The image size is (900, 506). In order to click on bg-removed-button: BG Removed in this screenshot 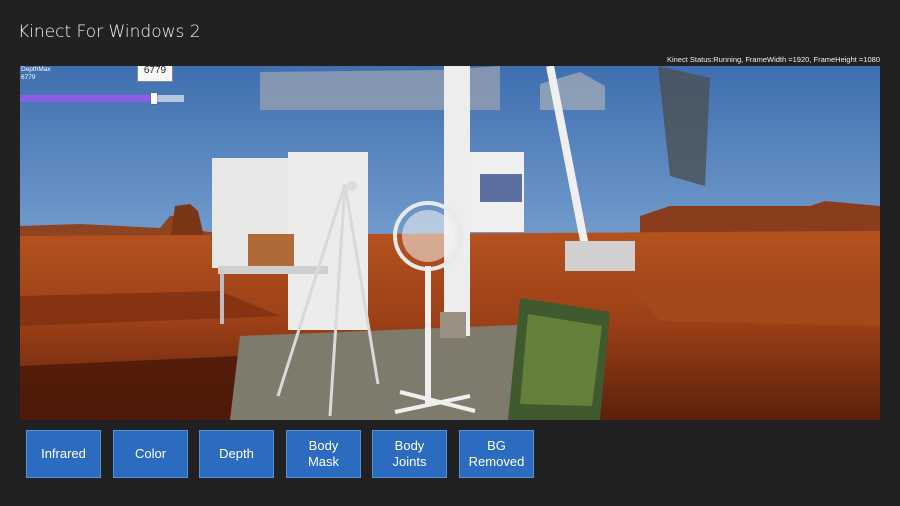, I will do `click(496, 454)`.